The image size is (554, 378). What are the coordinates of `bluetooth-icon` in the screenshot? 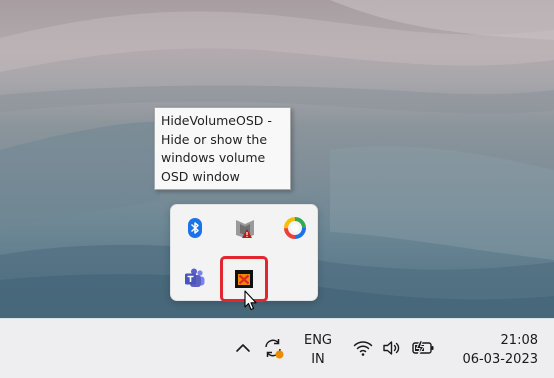 It's located at (195, 228).